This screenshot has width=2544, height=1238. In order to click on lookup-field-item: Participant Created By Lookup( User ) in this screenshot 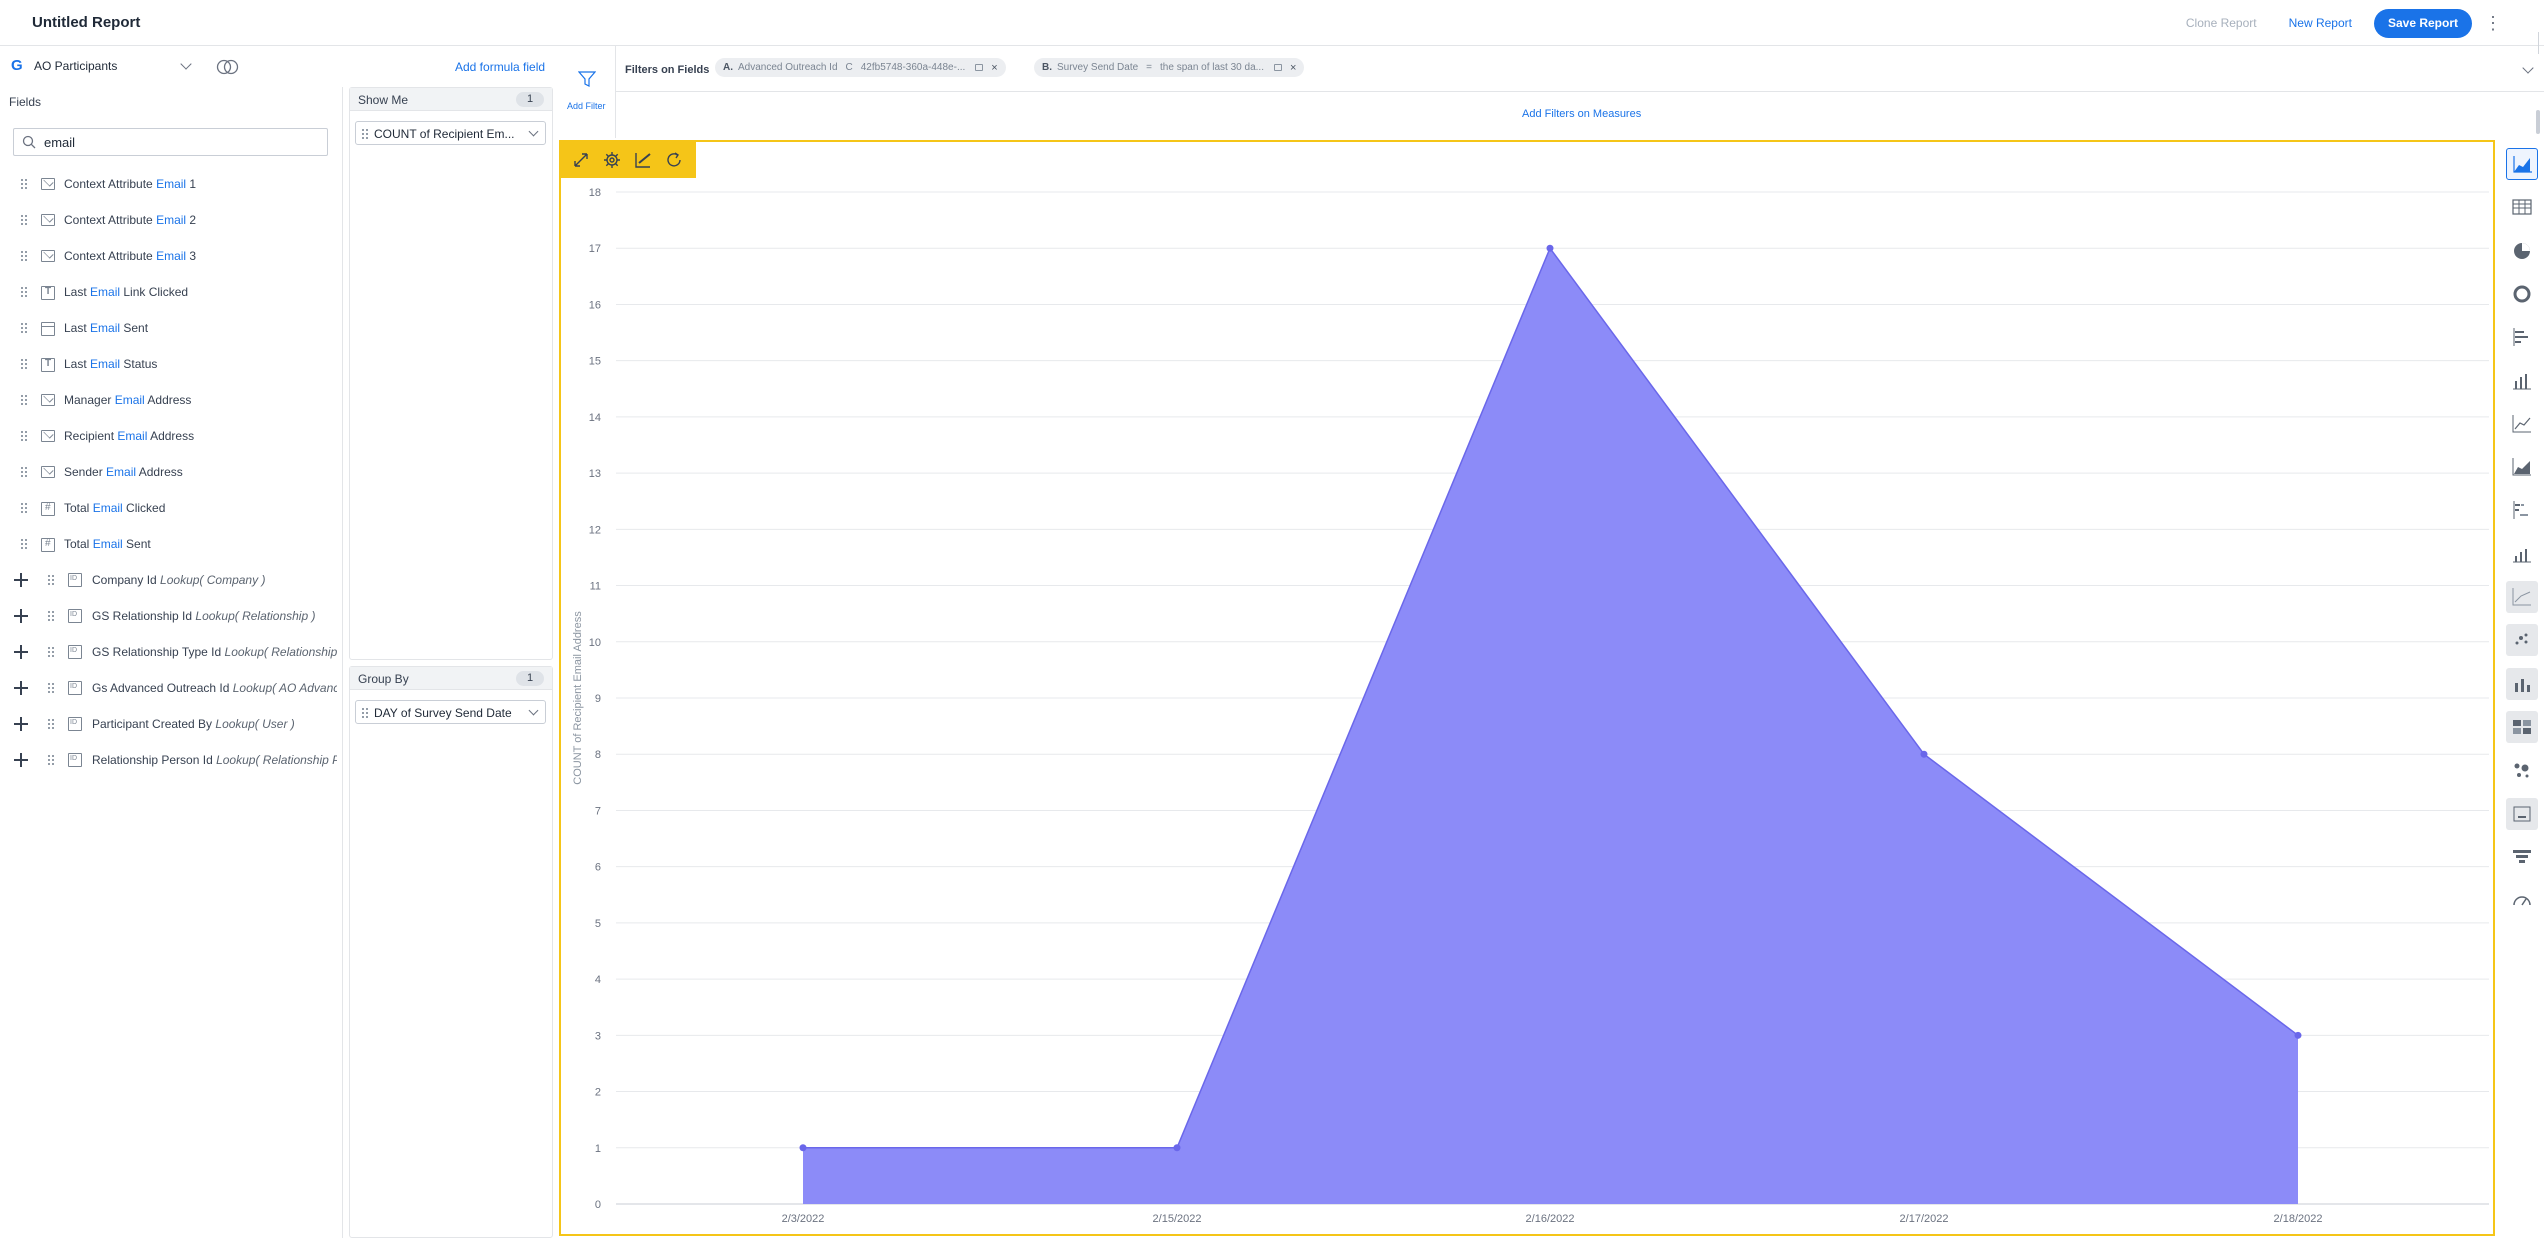, I will do `click(171, 724)`.